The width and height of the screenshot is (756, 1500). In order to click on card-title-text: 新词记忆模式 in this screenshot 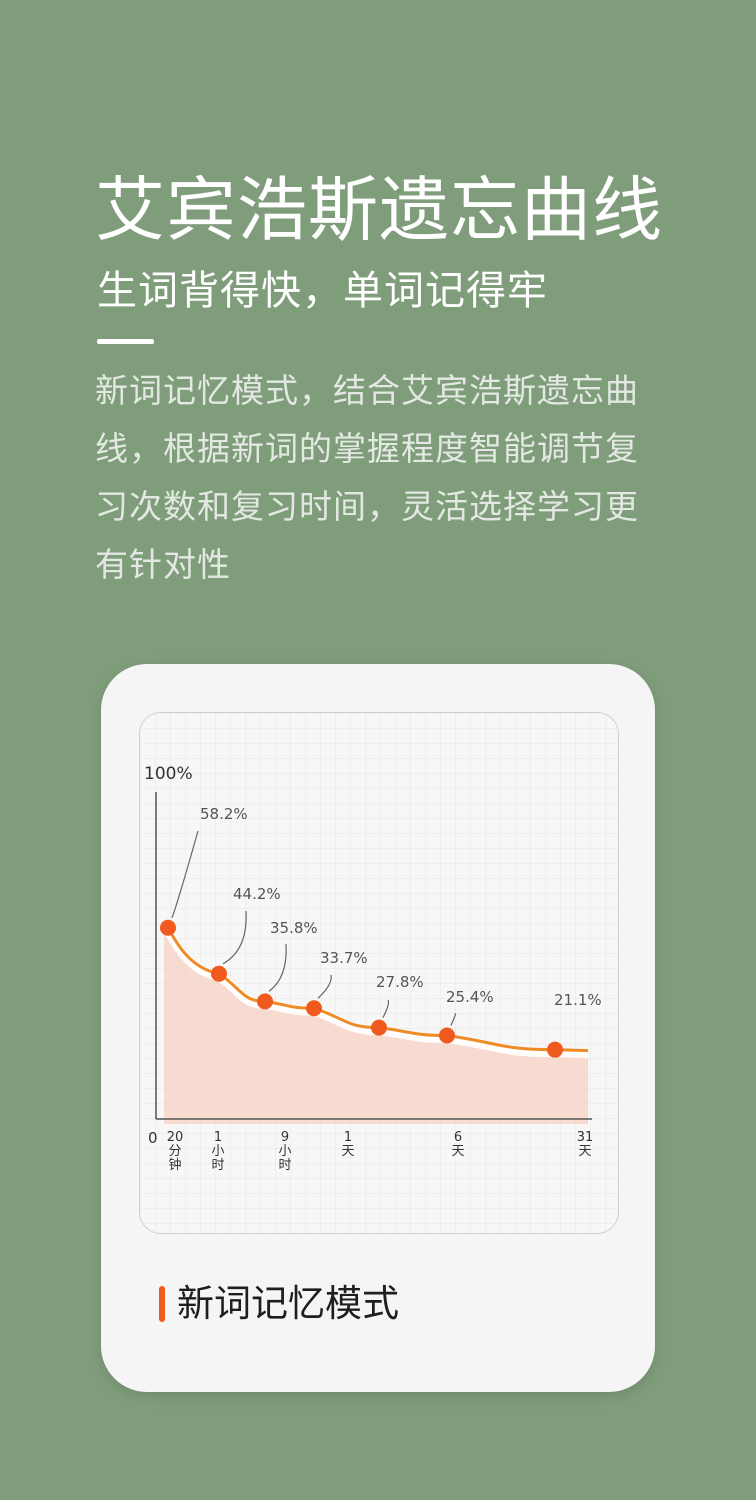, I will do `click(288, 1303)`.